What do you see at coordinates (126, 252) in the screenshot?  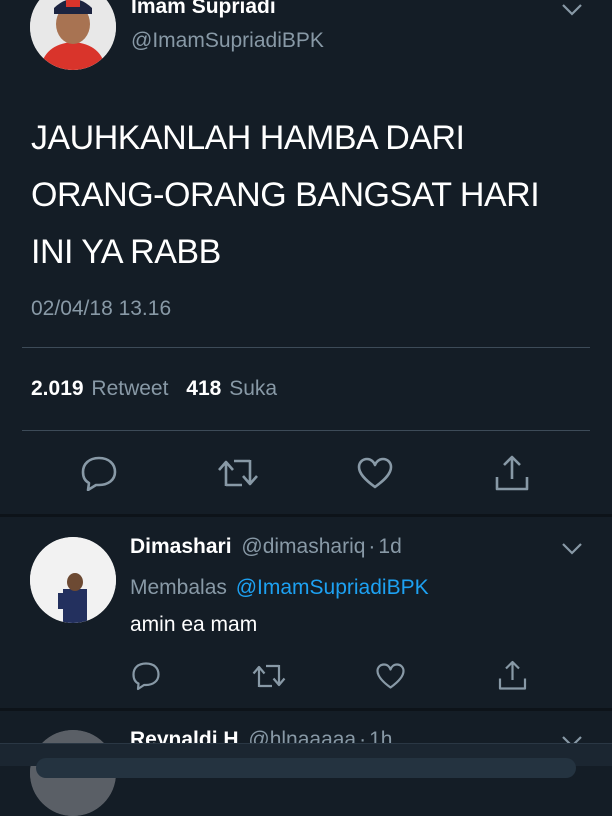 I see `tweet-text-line: INI YA RABB` at bounding box center [126, 252].